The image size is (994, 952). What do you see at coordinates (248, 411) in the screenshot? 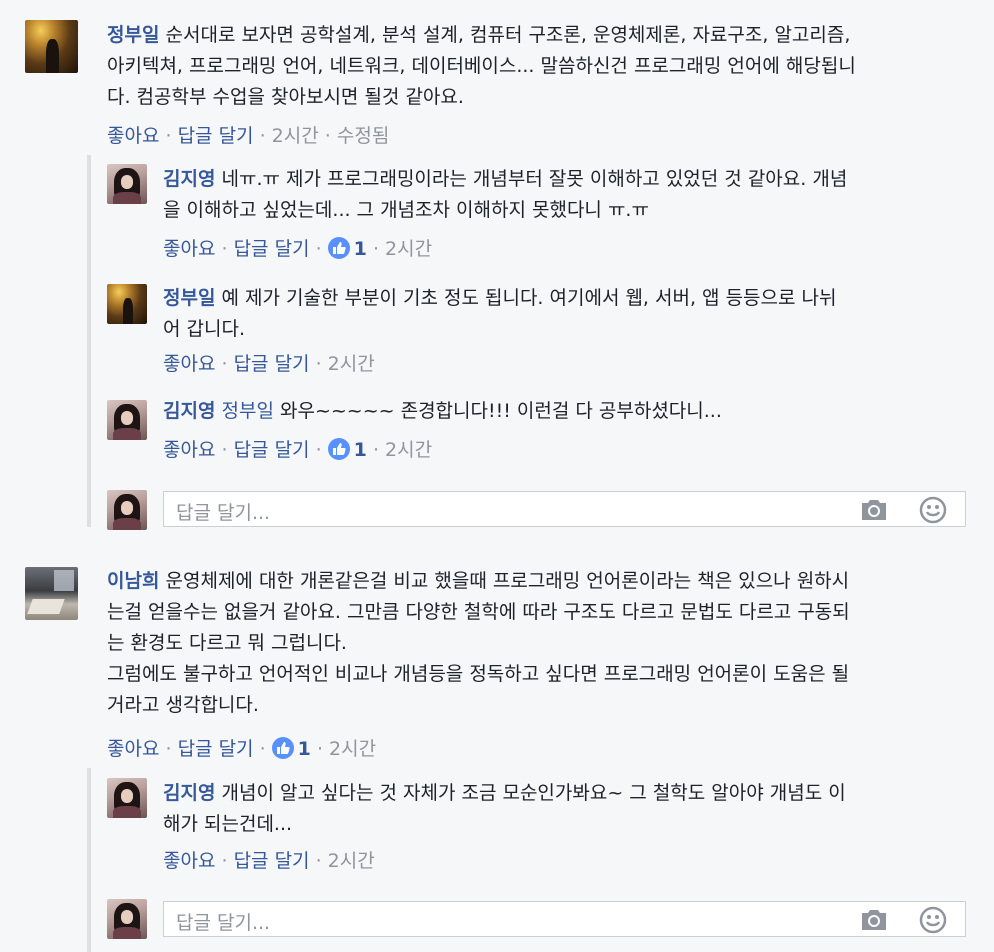
I see `tagged-user: 정부일` at bounding box center [248, 411].